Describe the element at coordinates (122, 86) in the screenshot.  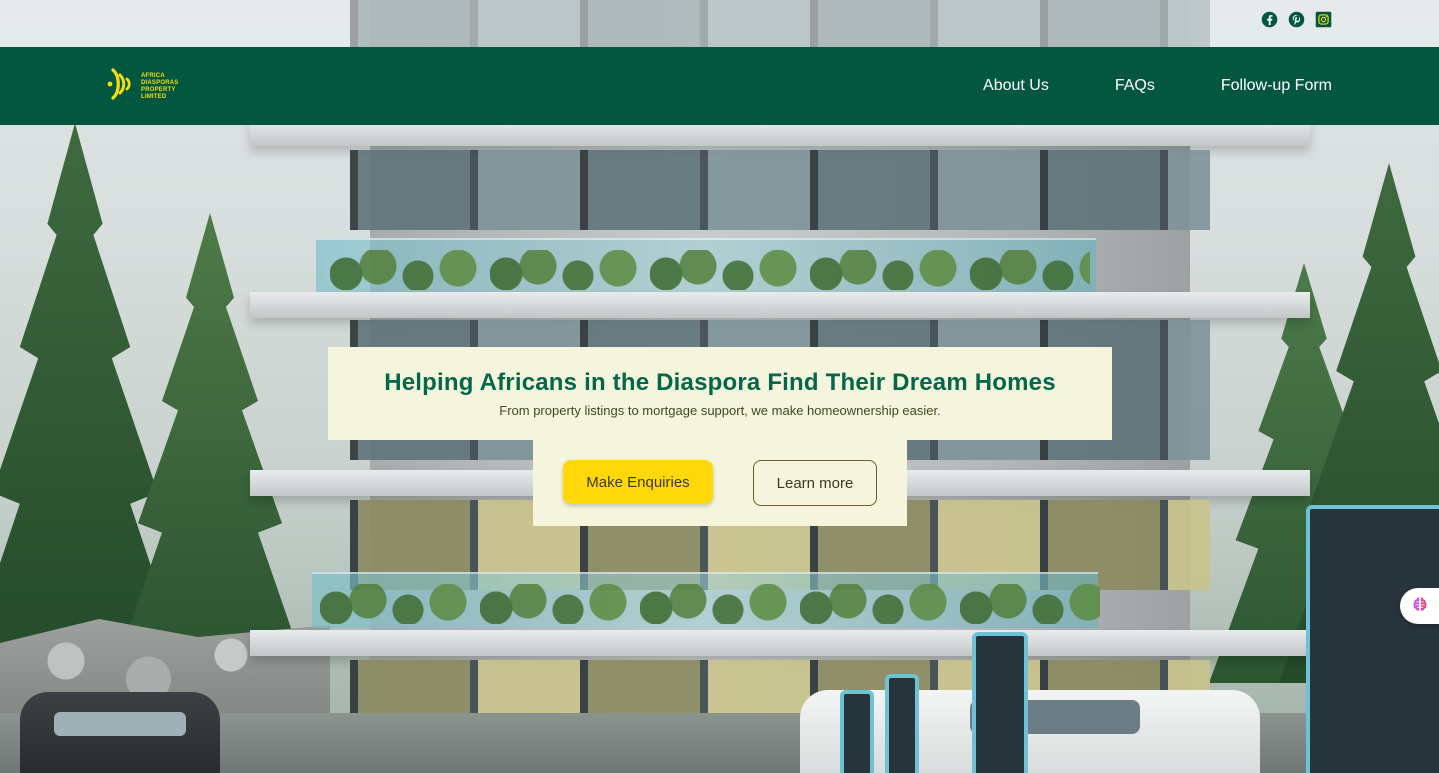
I see `logo-mark-icon` at that location.